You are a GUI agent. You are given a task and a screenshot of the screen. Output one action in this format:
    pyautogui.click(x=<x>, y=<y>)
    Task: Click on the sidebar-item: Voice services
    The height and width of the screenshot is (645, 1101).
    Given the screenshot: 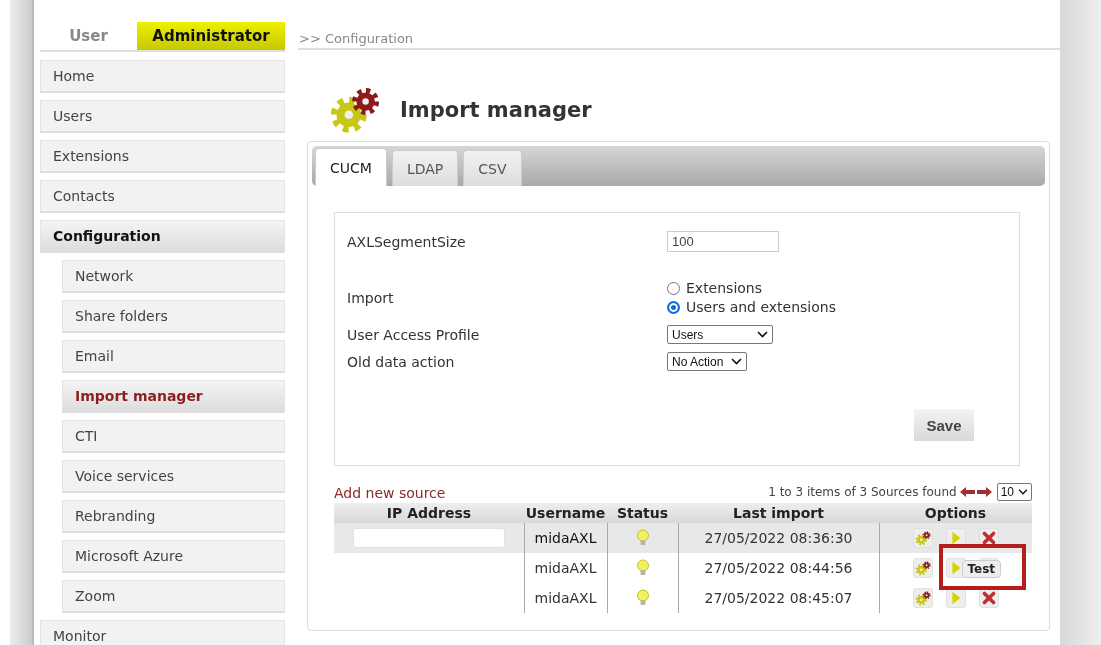 What is the action you would take?
    pyautogui.click(x=173, y=476)
    